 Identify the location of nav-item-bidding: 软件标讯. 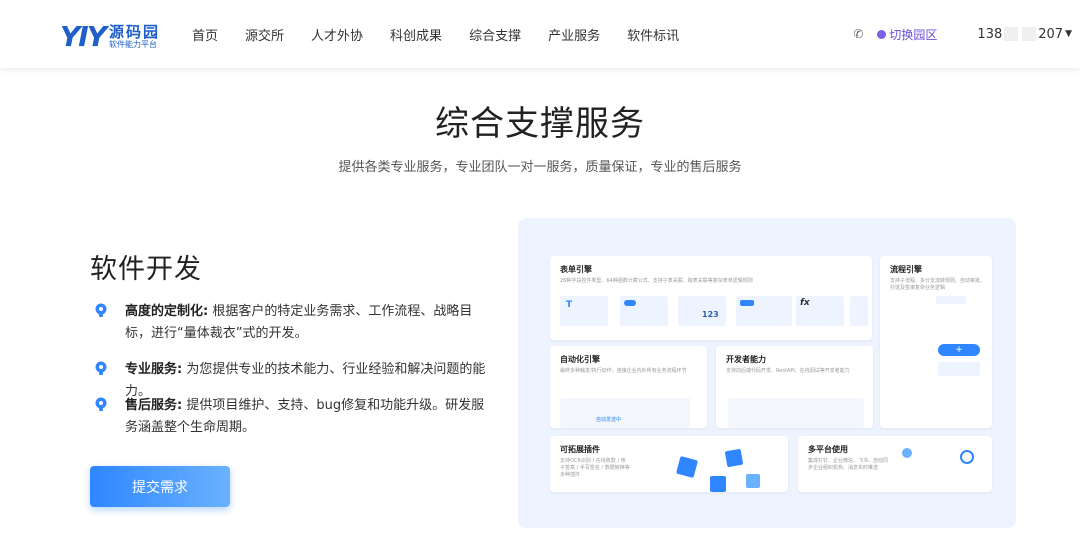
(653, 34).